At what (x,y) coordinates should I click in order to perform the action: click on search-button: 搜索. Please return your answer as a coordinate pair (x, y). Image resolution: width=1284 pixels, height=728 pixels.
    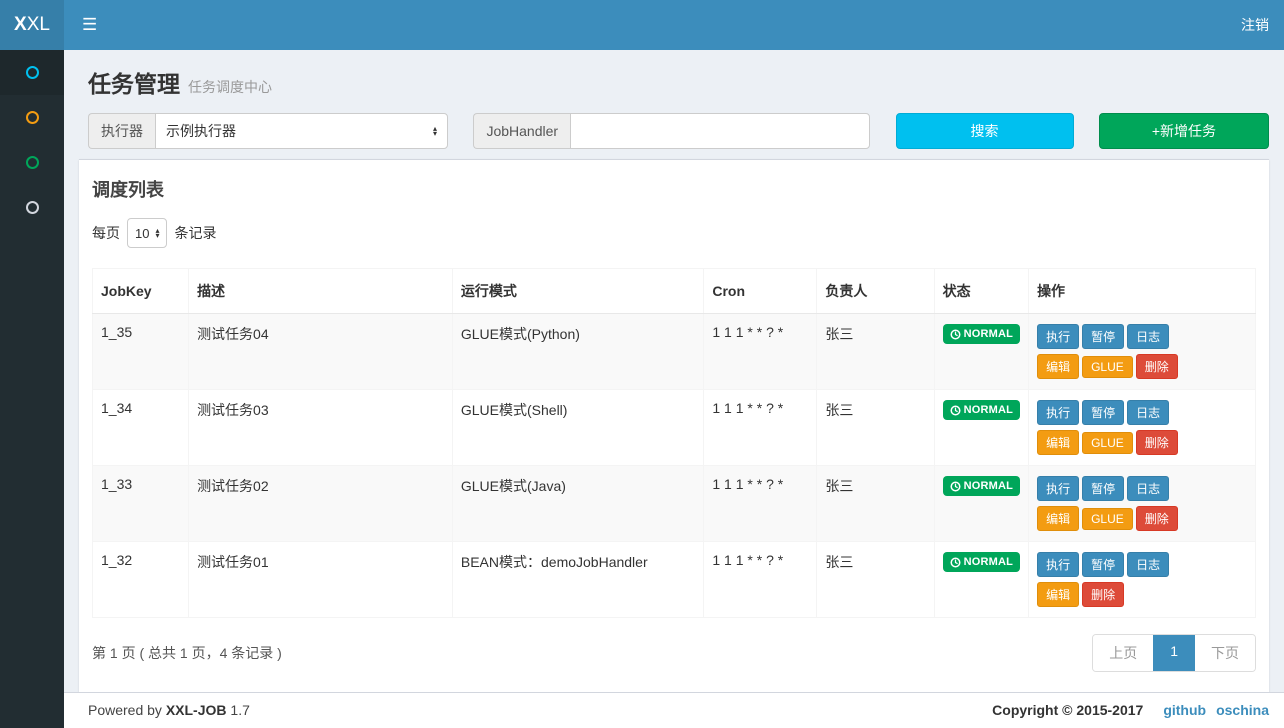
    Looking at the image, I should click on (984, 131).